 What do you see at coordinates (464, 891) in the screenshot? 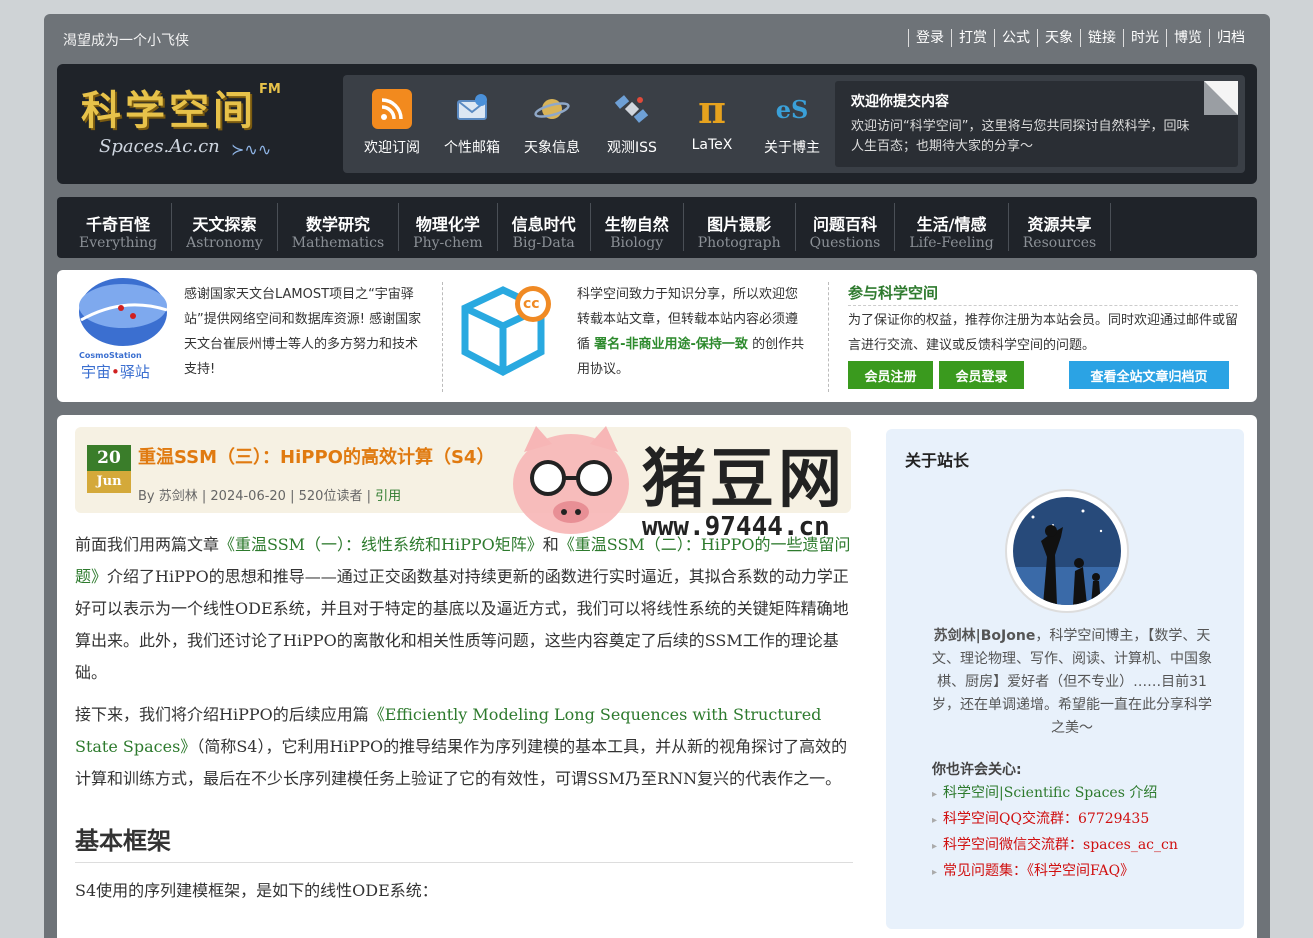
I see `paragraph: S4使用的序列建模框架，是如下的线性ODE系统：` at bounding box center [464, 891].